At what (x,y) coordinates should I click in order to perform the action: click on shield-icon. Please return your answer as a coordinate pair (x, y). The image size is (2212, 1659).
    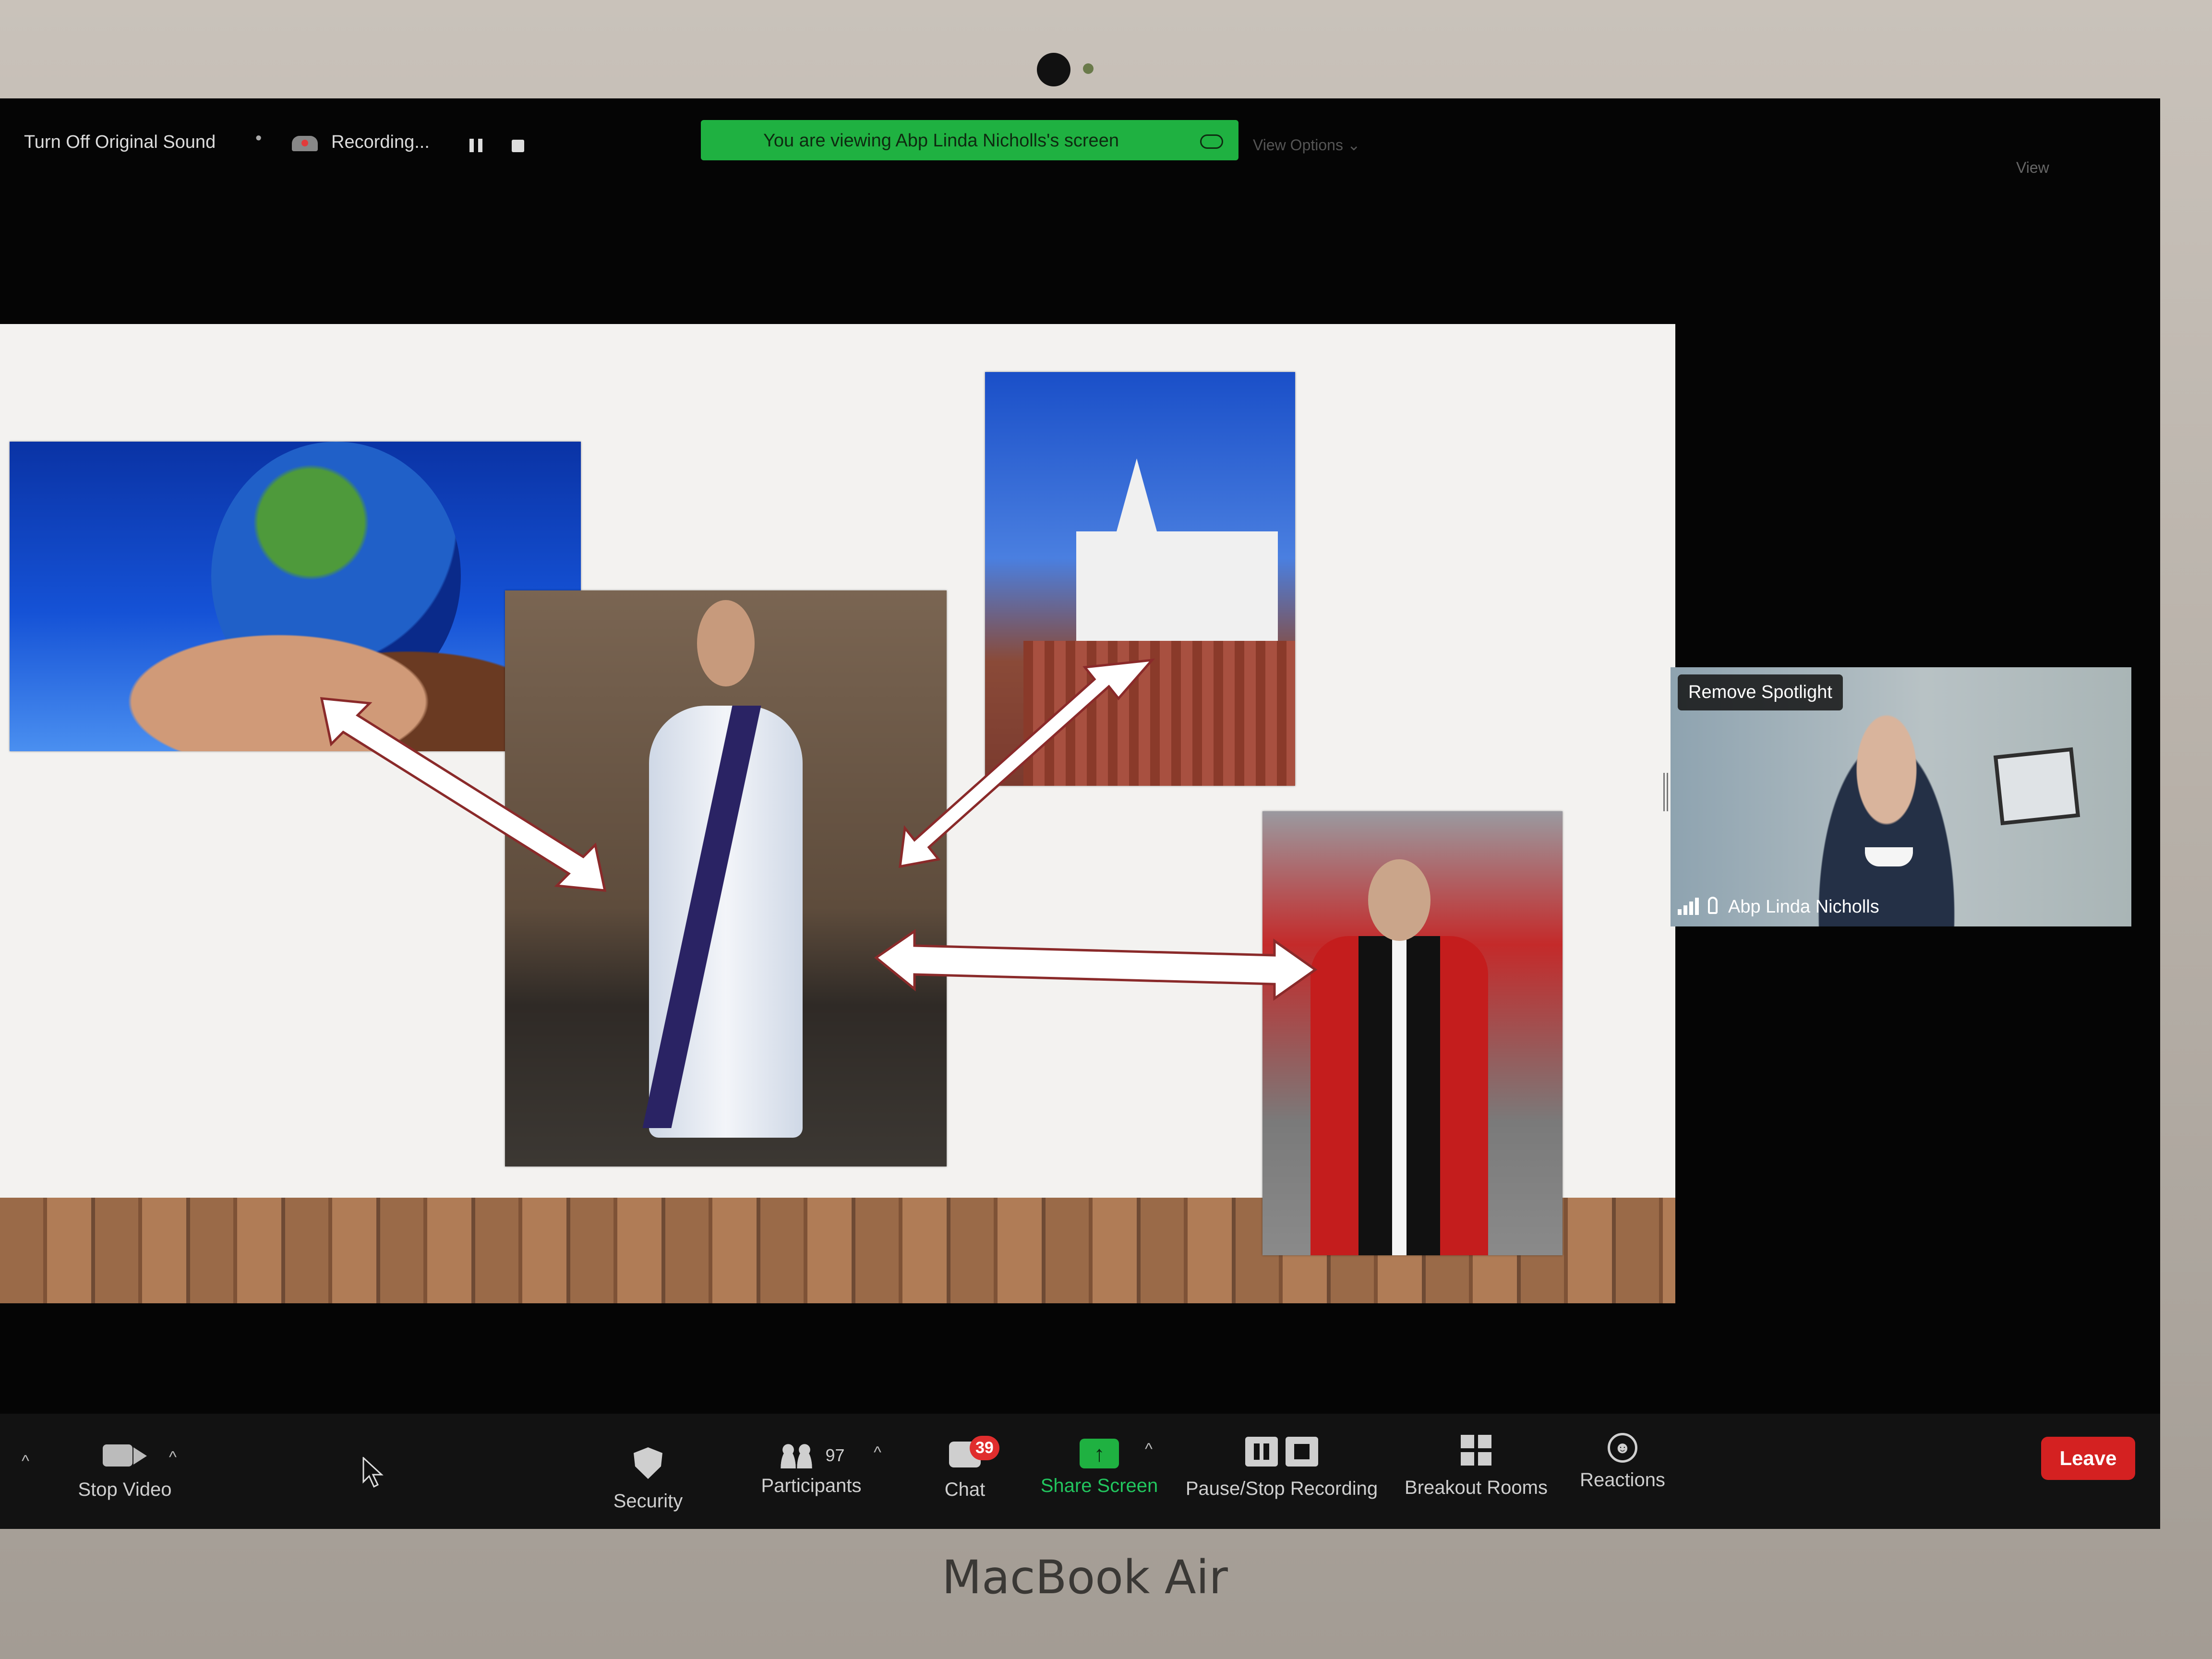
    Looking at the image, I should click on (648, 1463).